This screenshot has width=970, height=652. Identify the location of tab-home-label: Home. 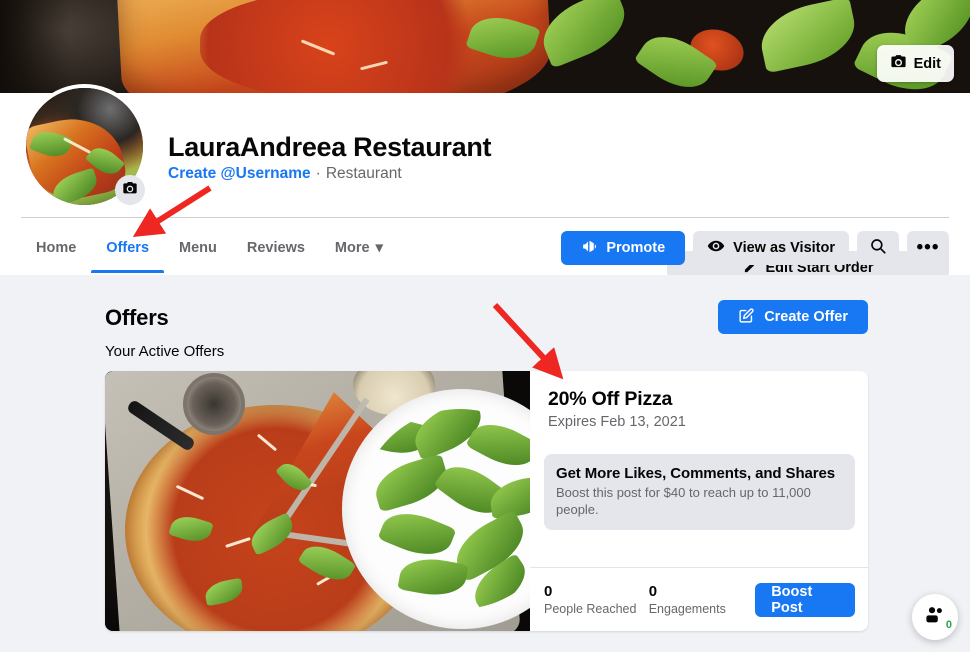
(56, 248).